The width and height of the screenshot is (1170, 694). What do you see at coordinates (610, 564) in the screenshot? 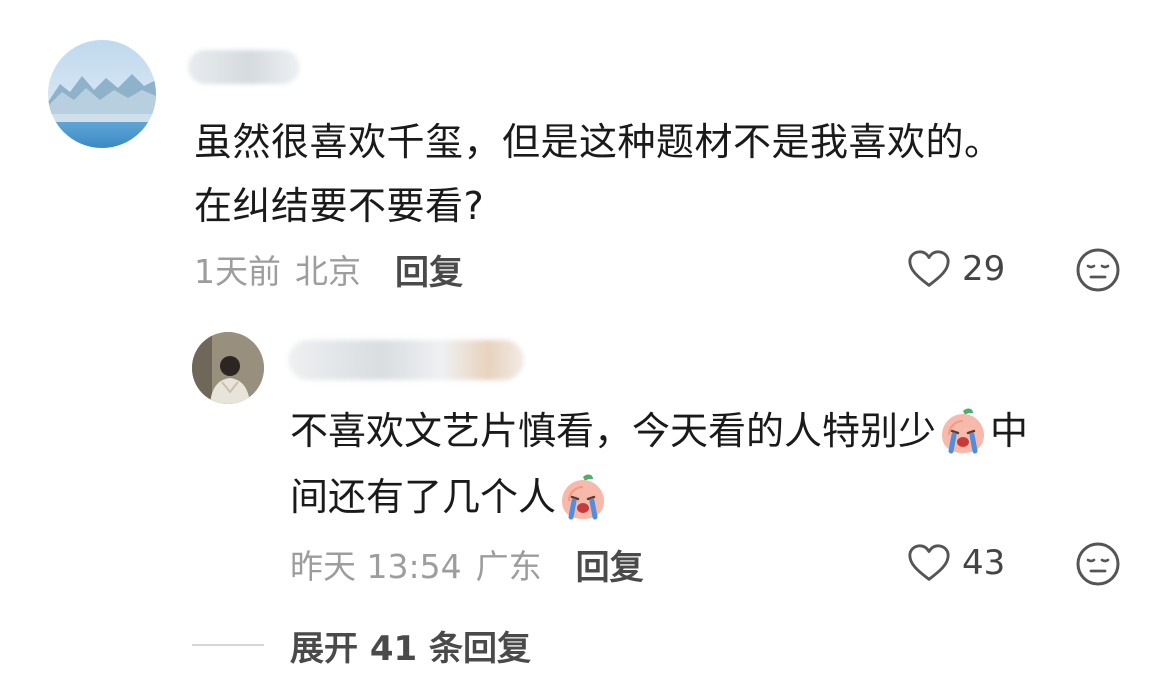
I see `reply-reply-button: 回复` at bounding box center [610, 564].